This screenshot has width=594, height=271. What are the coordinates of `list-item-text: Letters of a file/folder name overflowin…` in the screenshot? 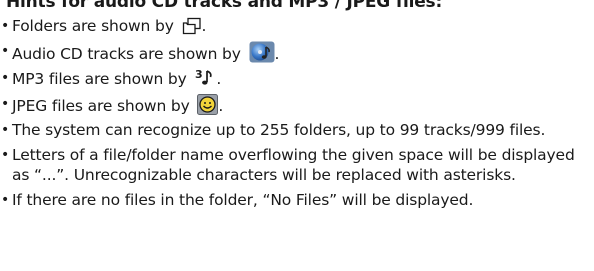 It's located at (293, 165).